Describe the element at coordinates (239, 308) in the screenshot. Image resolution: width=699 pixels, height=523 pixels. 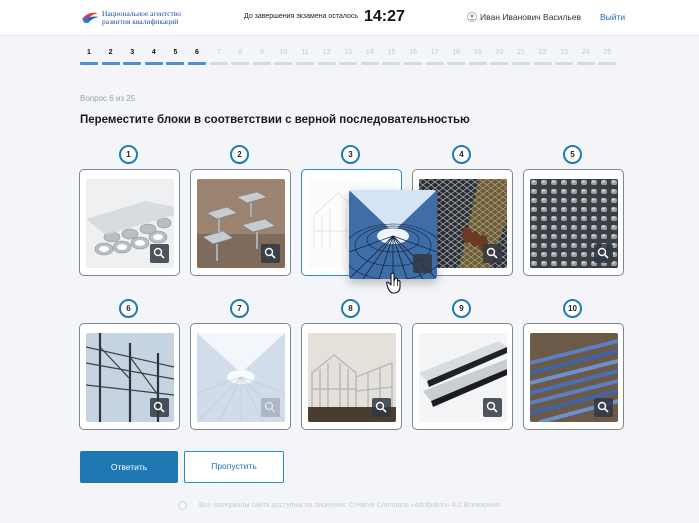
I see `slot-number-badge: 7` at that location.